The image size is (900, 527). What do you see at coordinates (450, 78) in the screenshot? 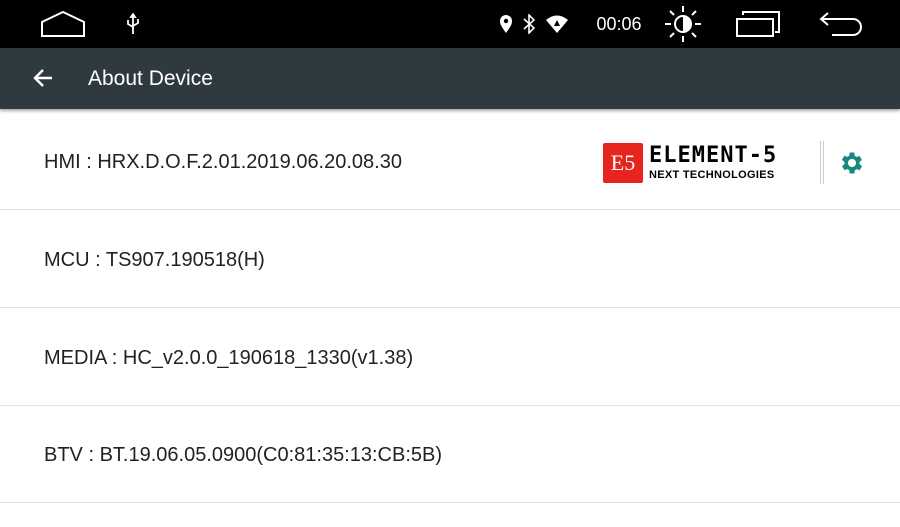
I see `app-toolbar: About Device` at bounding box center [450, 78].